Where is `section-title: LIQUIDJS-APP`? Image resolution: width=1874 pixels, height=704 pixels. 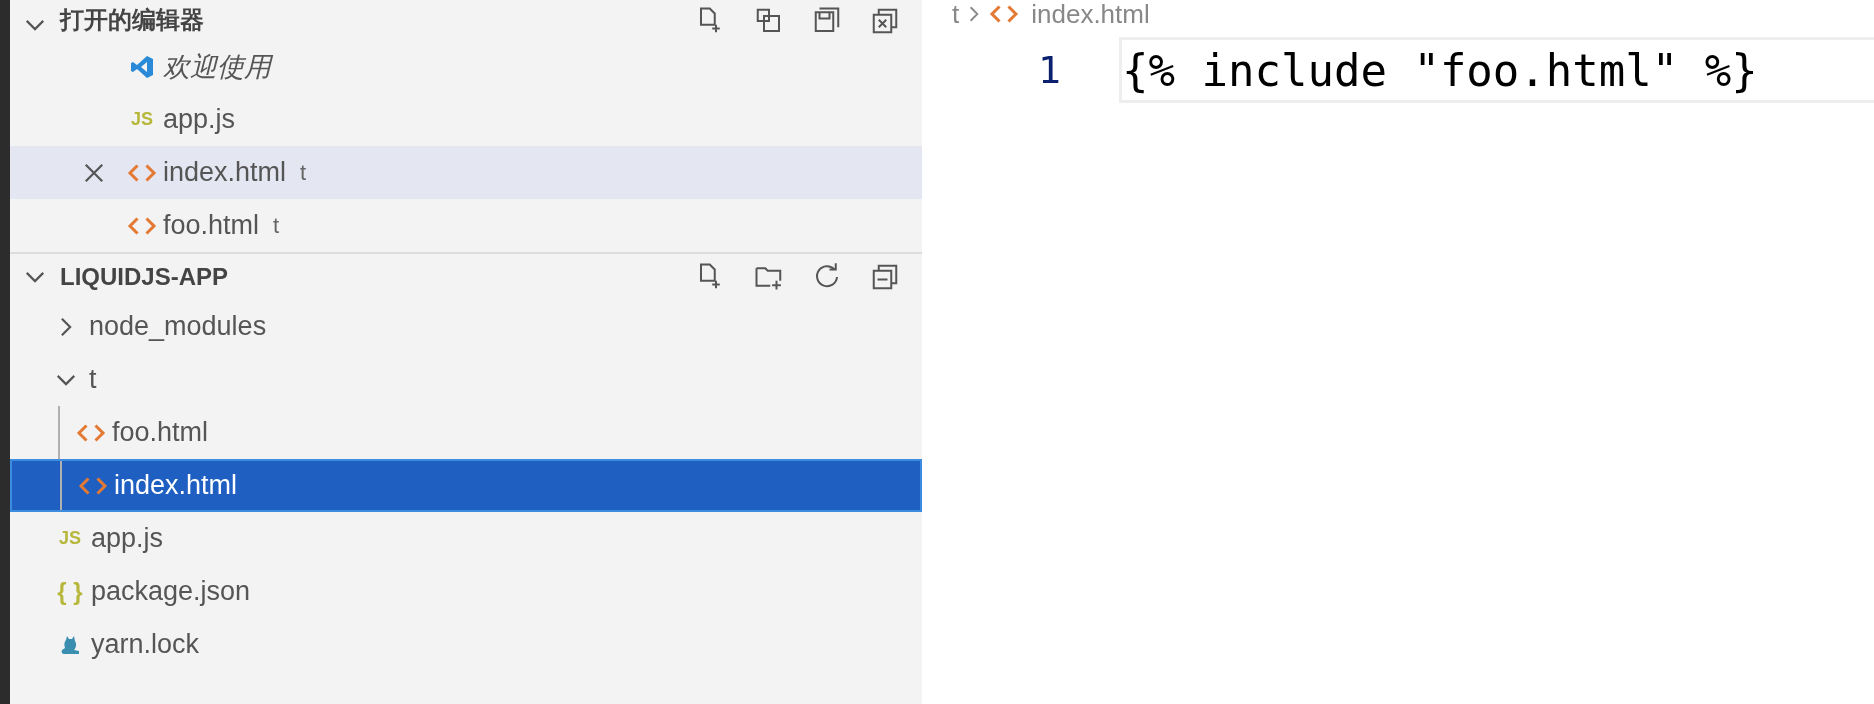
section-title: LIQUIDJS-APP is located at coordinates (145, 277).